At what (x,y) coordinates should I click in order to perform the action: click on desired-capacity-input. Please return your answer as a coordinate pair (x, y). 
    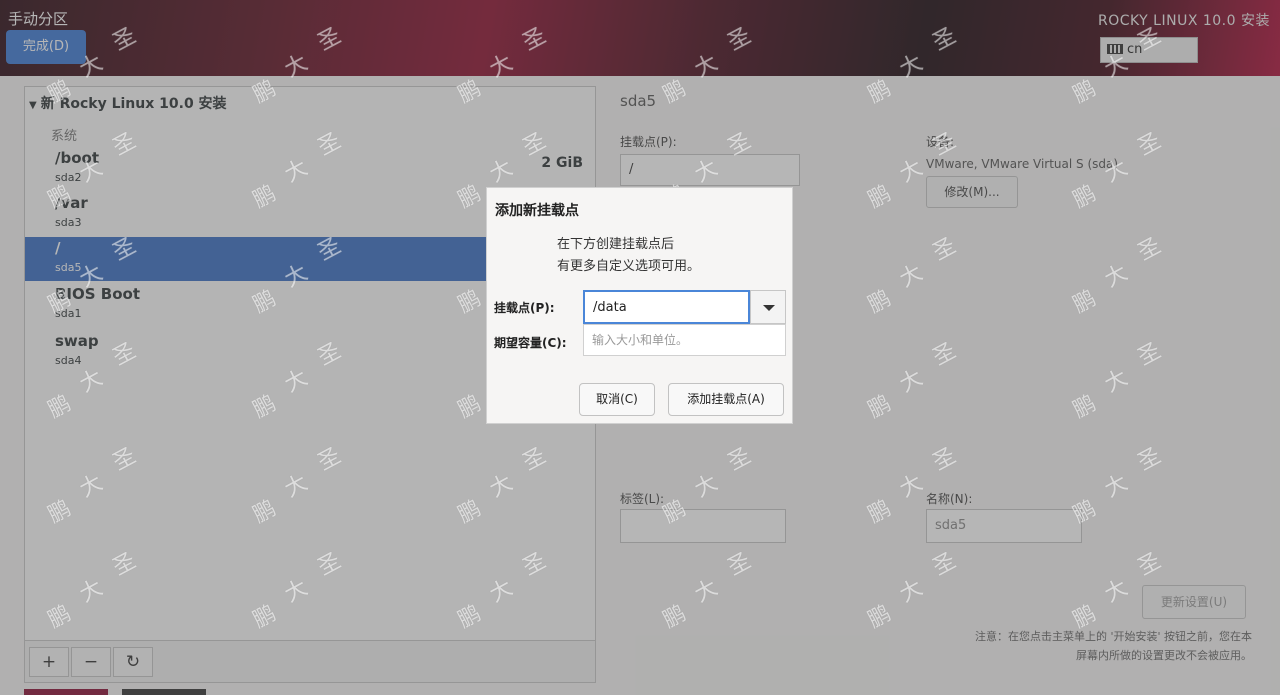
    Looking at the image, I should click on (684, 340).